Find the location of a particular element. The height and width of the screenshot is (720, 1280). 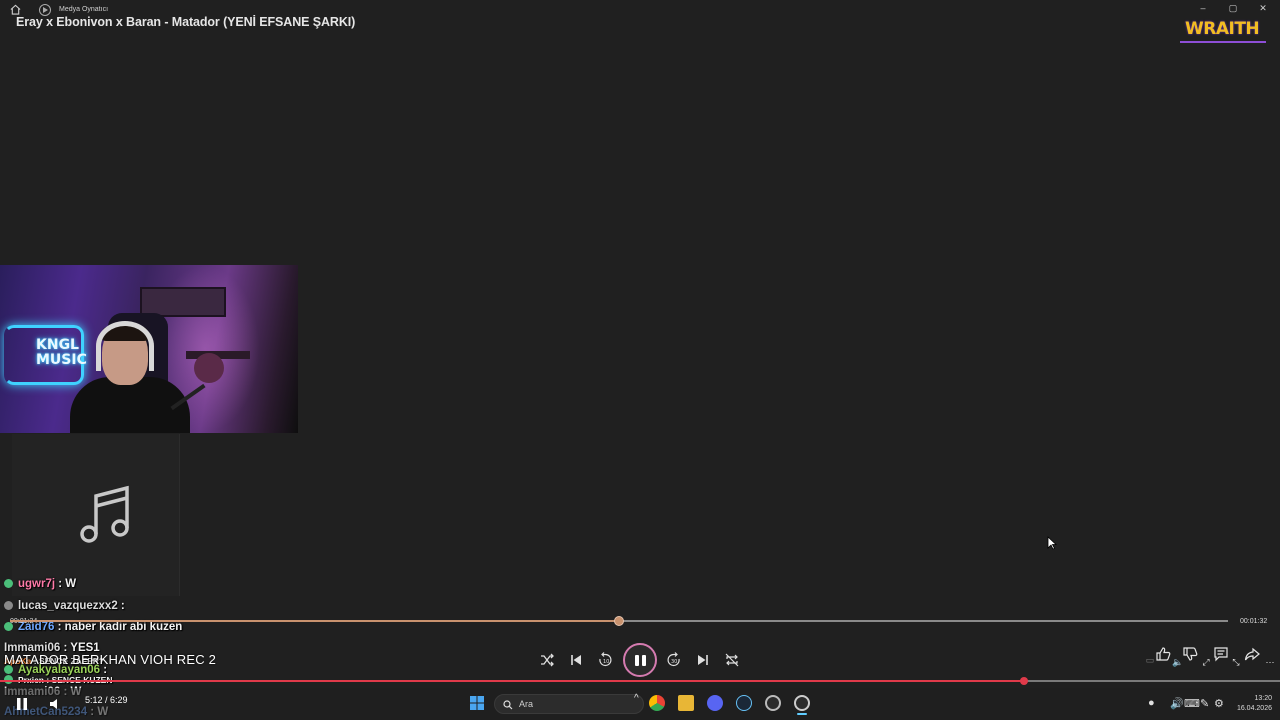

dislike-icon is located at coordinates (1190, 654).